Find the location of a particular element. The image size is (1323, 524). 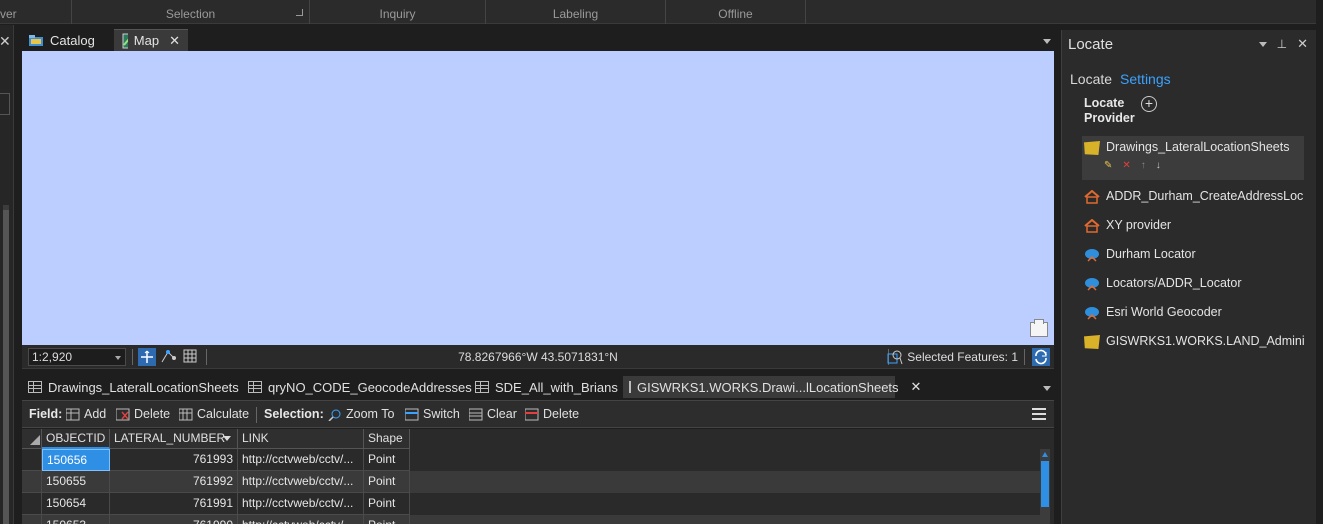

switch-selection-button: Switch is located at coordinates (432, 414).